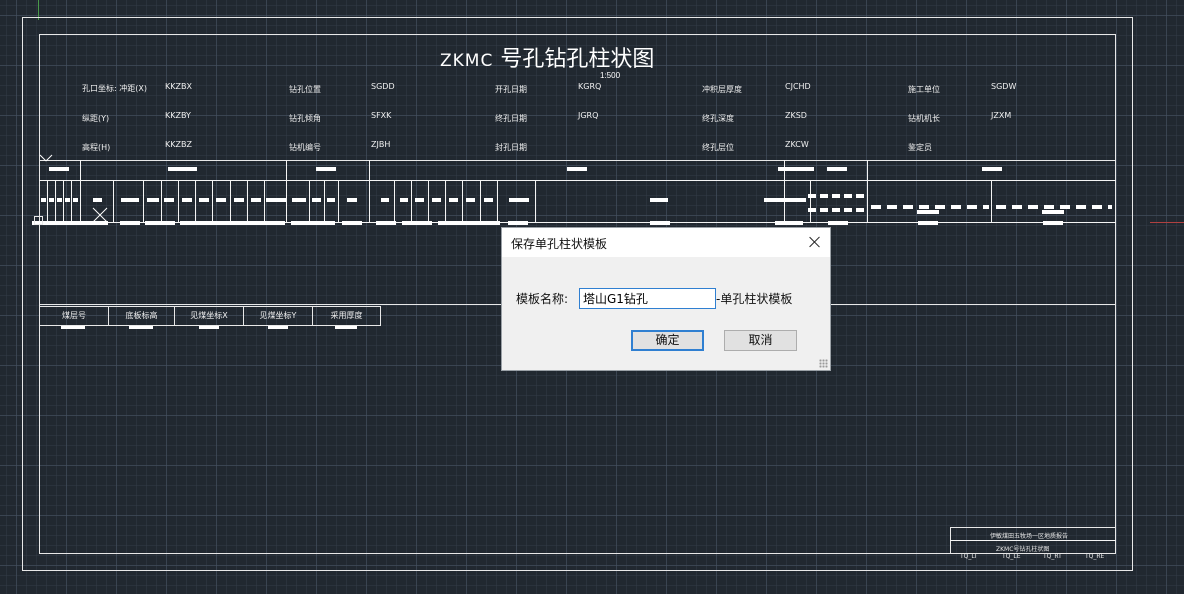  What do you see at coordinates (667, 340) in the screenshot?
I see `ok-button: 确定` at bounding box center [667, 340].